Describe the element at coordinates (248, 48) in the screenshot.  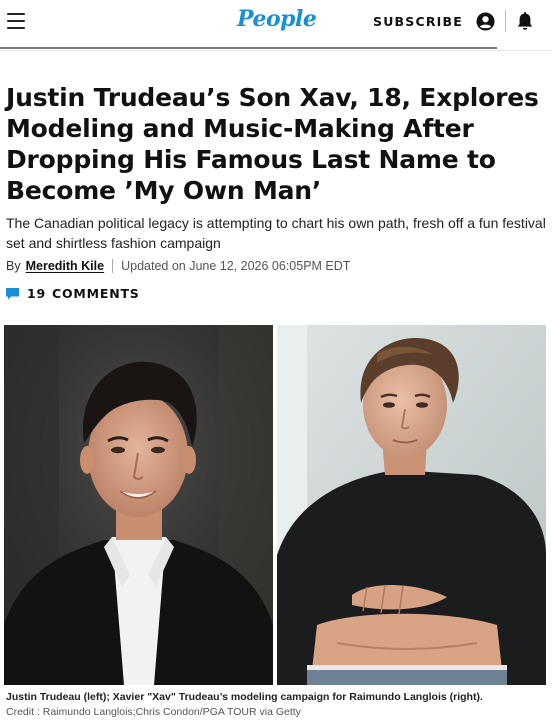
I see `header-rule` at that location.